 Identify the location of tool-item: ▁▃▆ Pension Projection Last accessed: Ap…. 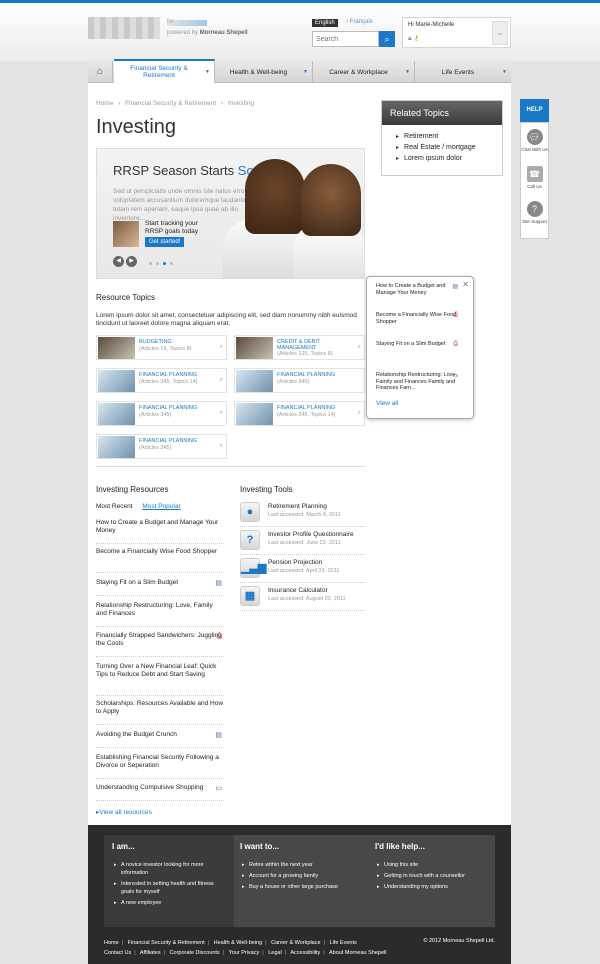
(302, 569).